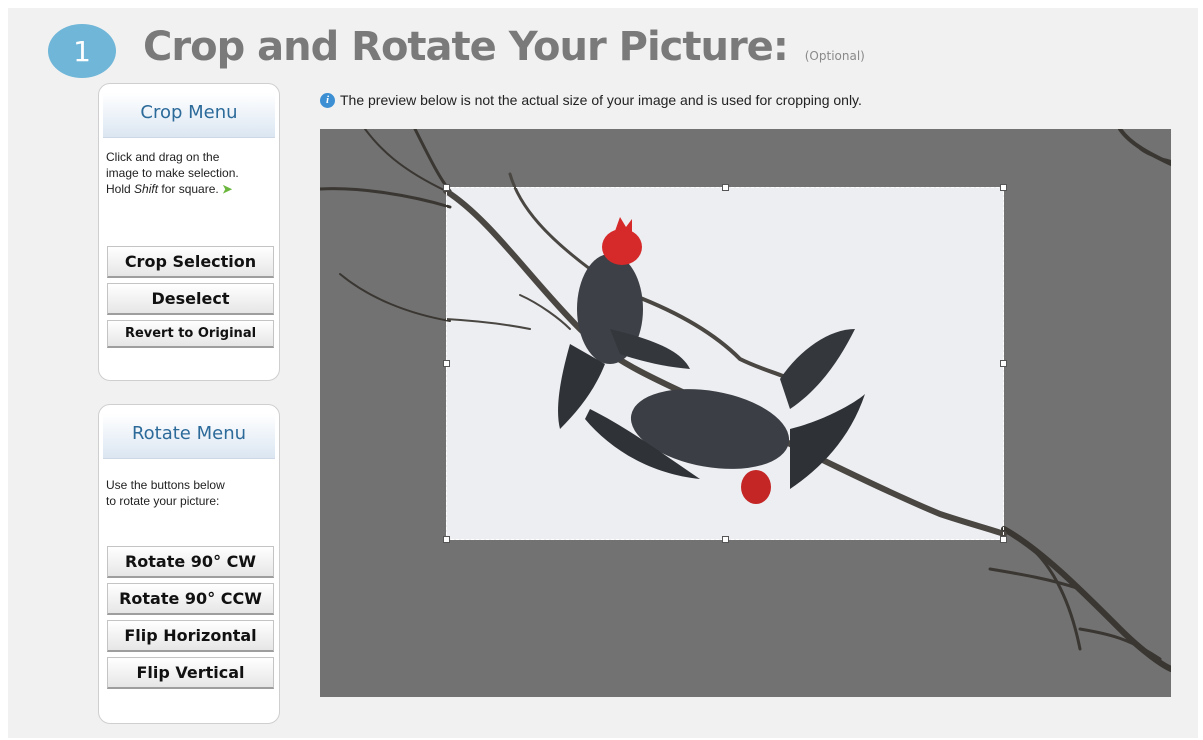 Image resolution: width=1203 pixels, height=740 pixels. Describe the element at coordinates (834, 56) in the screenshot. I see `optional-label: (Optional)` at that location.